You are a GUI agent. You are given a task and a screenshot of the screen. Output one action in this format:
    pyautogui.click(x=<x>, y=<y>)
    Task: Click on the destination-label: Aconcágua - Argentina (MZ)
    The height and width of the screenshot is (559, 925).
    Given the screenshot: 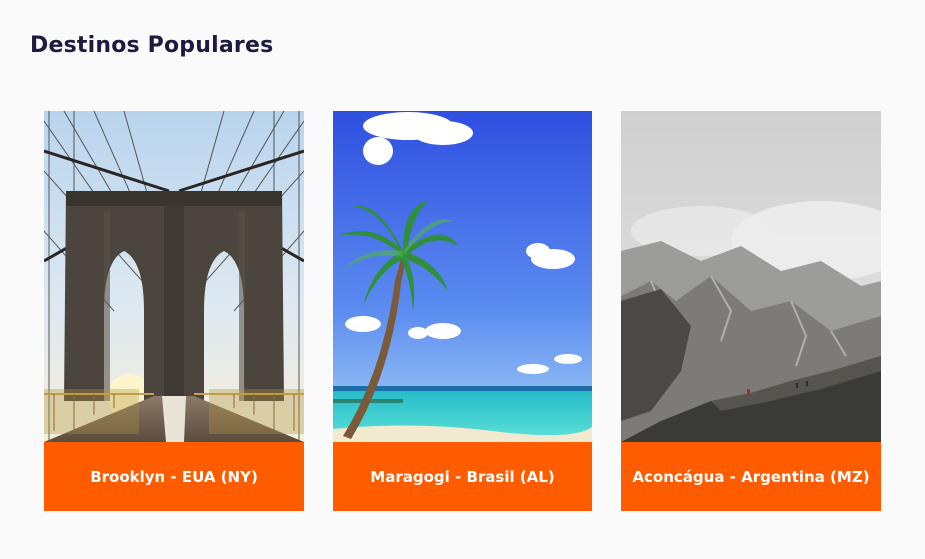 What is the action you would take?
    pyautogui.click(x=751, y=476)
    